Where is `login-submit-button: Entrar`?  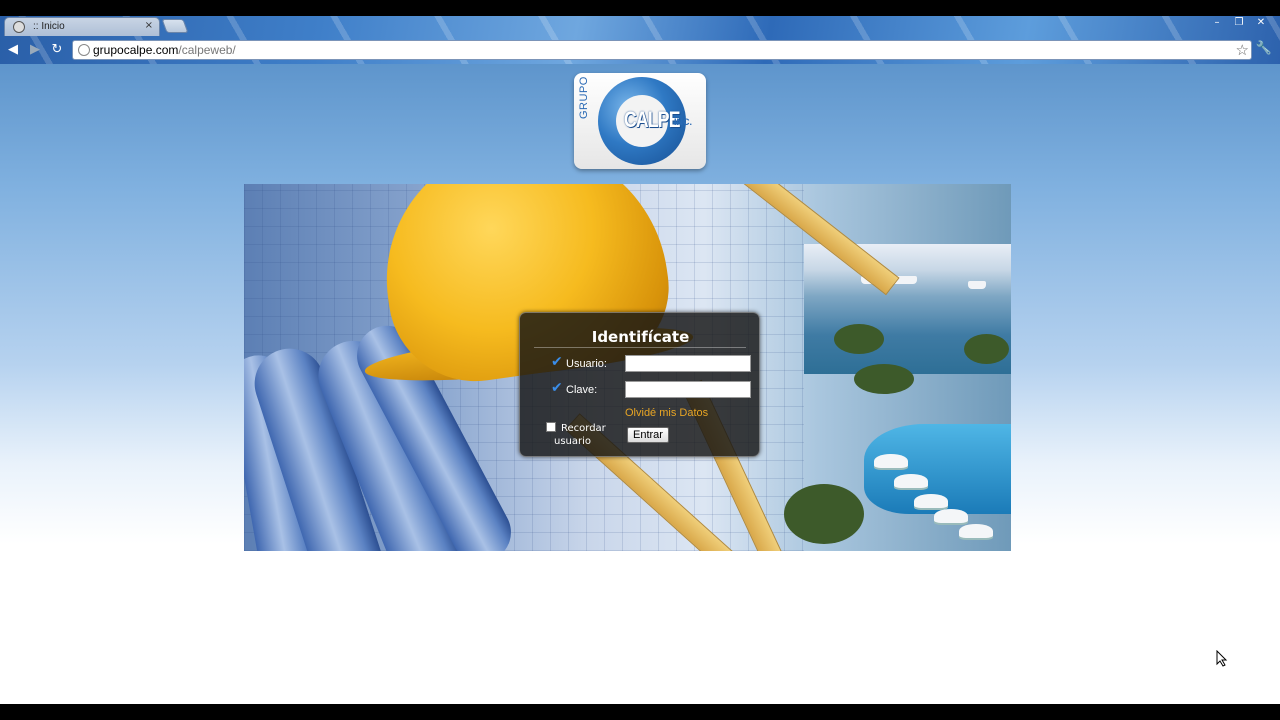 login-submit-button: Entrar is located at coordinates (648, 435).